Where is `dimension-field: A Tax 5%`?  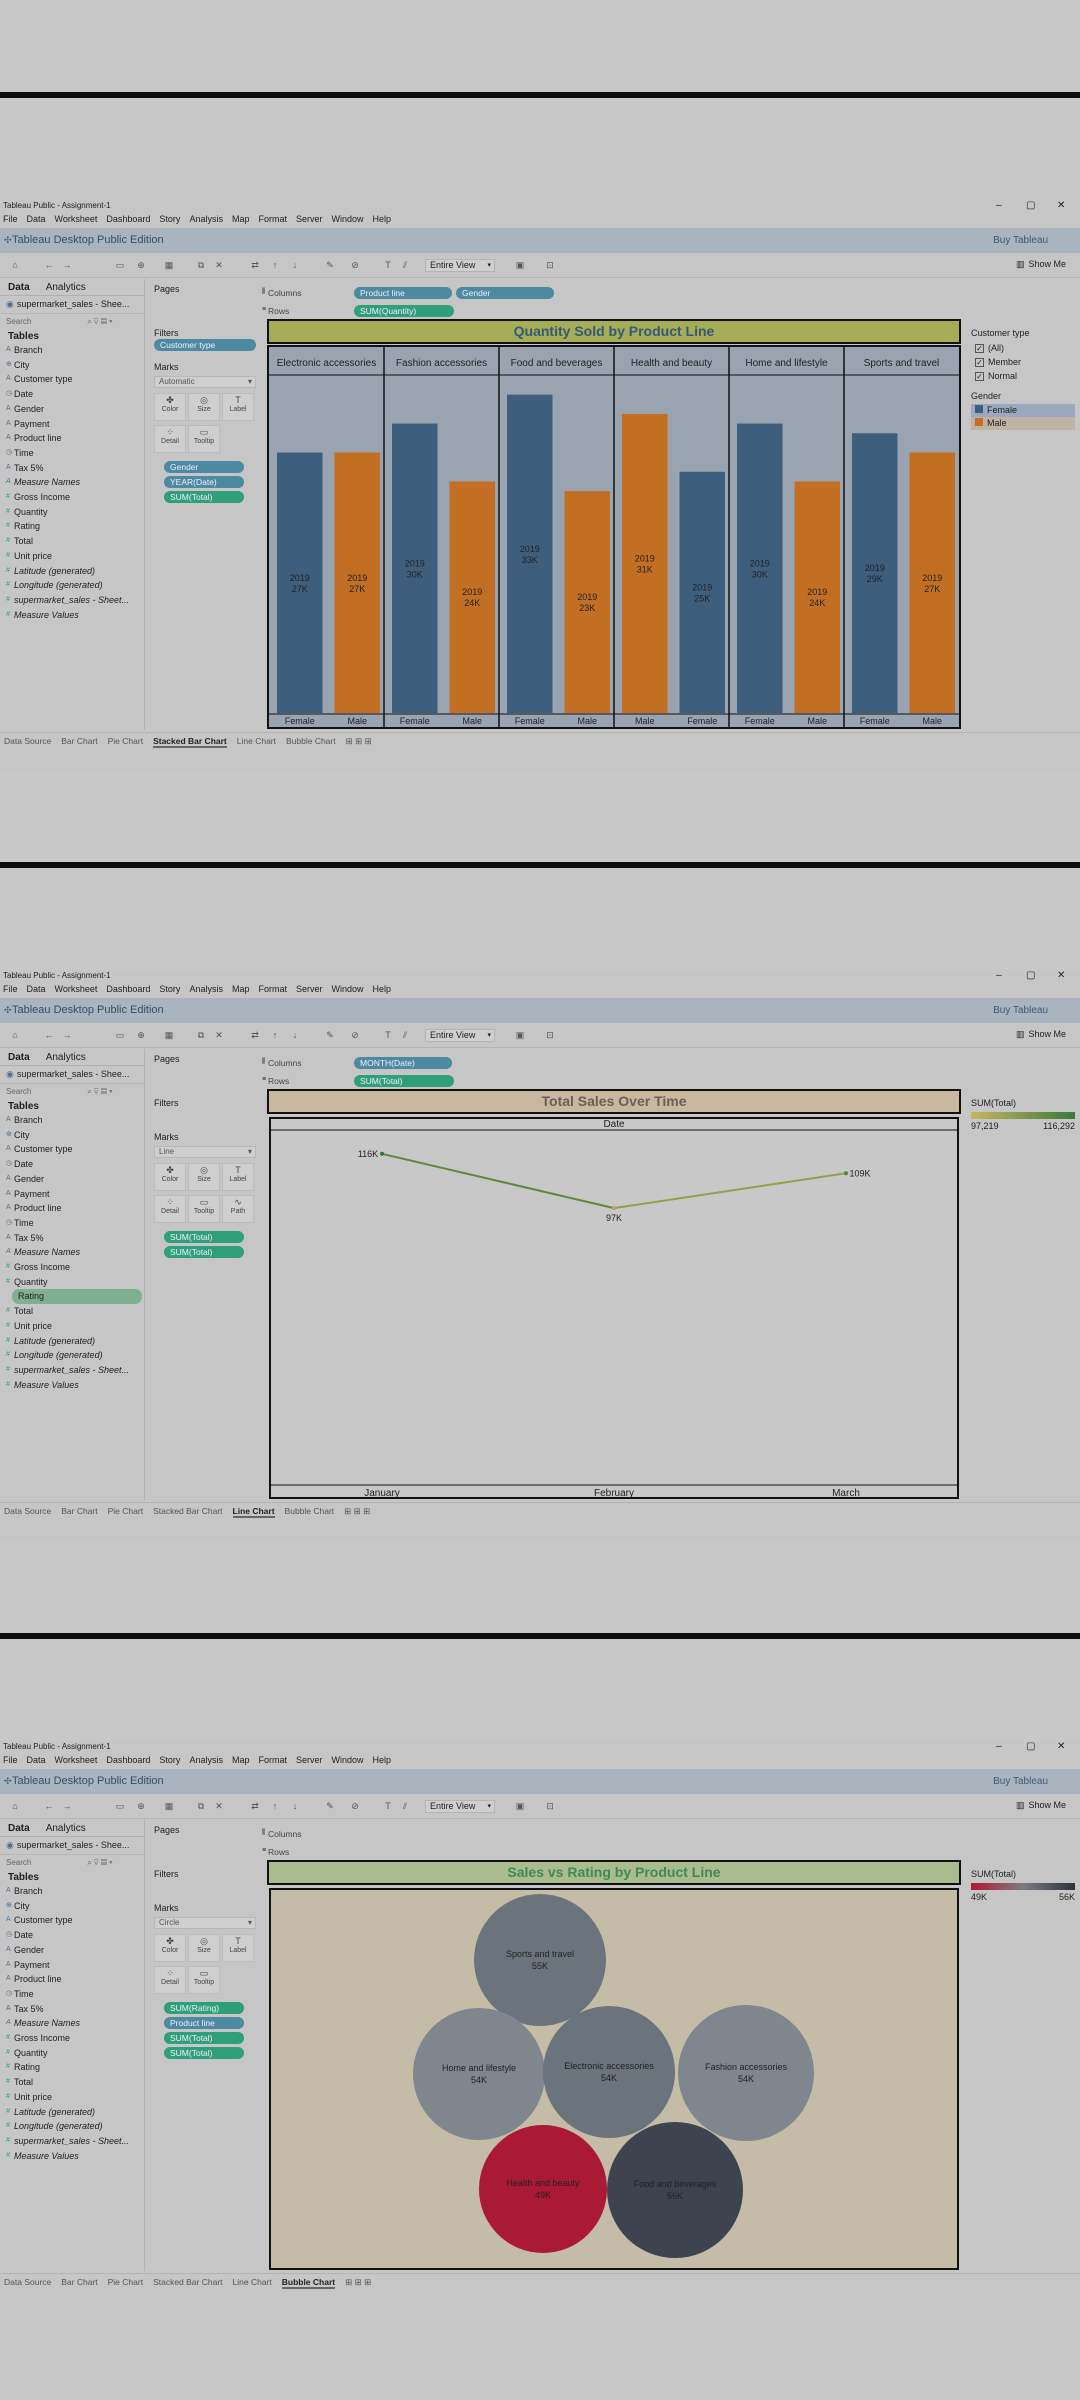 dimension-field: A Tax 5% is located at coordinates (72, 468).